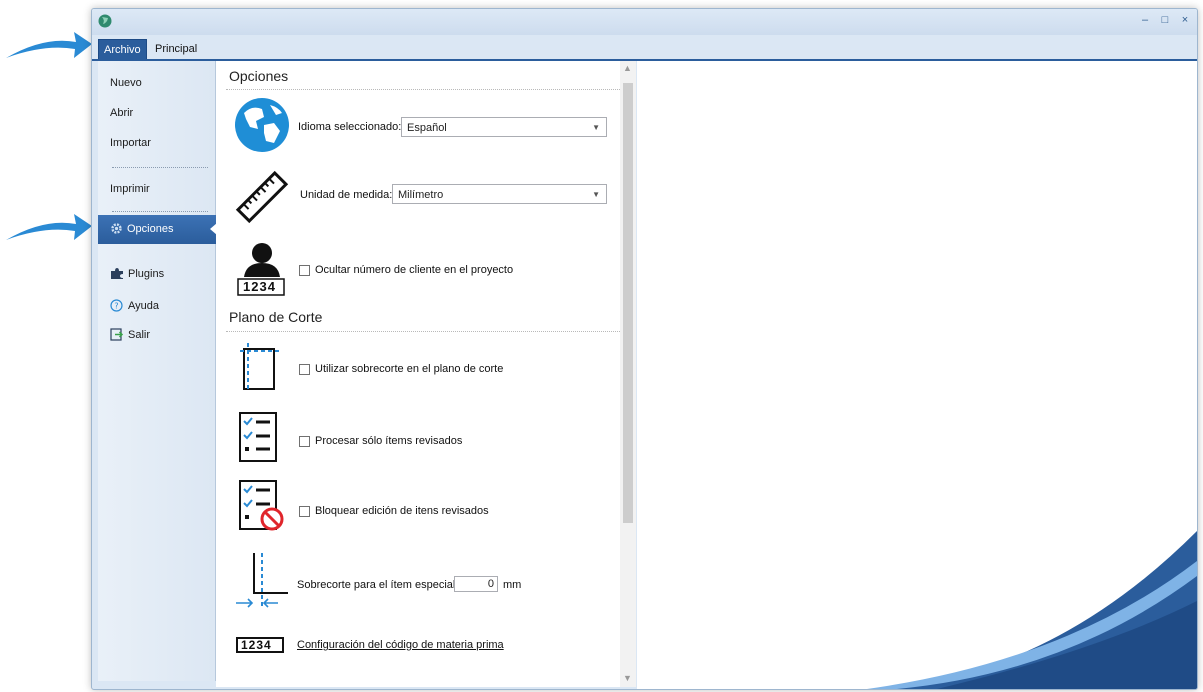  I want to click on sidebar-item-imprimir: Imprimir, so click(130, 189).